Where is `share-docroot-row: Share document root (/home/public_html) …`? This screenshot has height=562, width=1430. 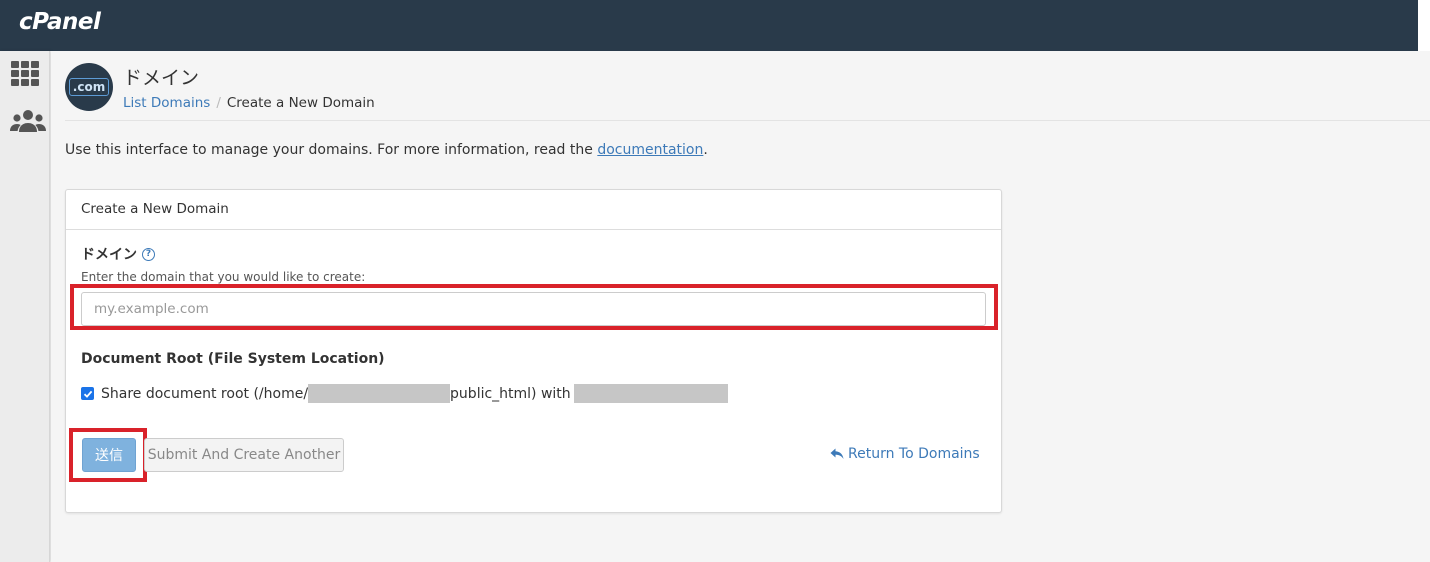
share-docroot-row: Share document root (/home/public_html) … is located at coordinates (404, 393).